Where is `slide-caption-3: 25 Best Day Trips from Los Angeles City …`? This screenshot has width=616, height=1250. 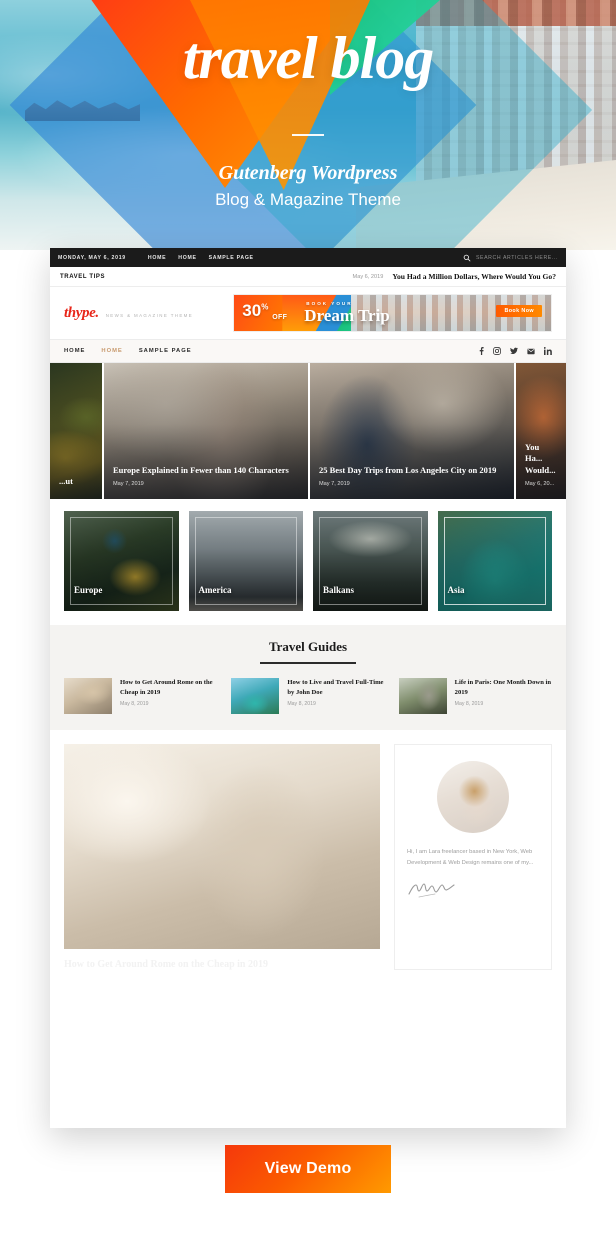 slide-caption-3: 25 Best Day Trips from Los Angeles City … is located at coordinates (412, 476).